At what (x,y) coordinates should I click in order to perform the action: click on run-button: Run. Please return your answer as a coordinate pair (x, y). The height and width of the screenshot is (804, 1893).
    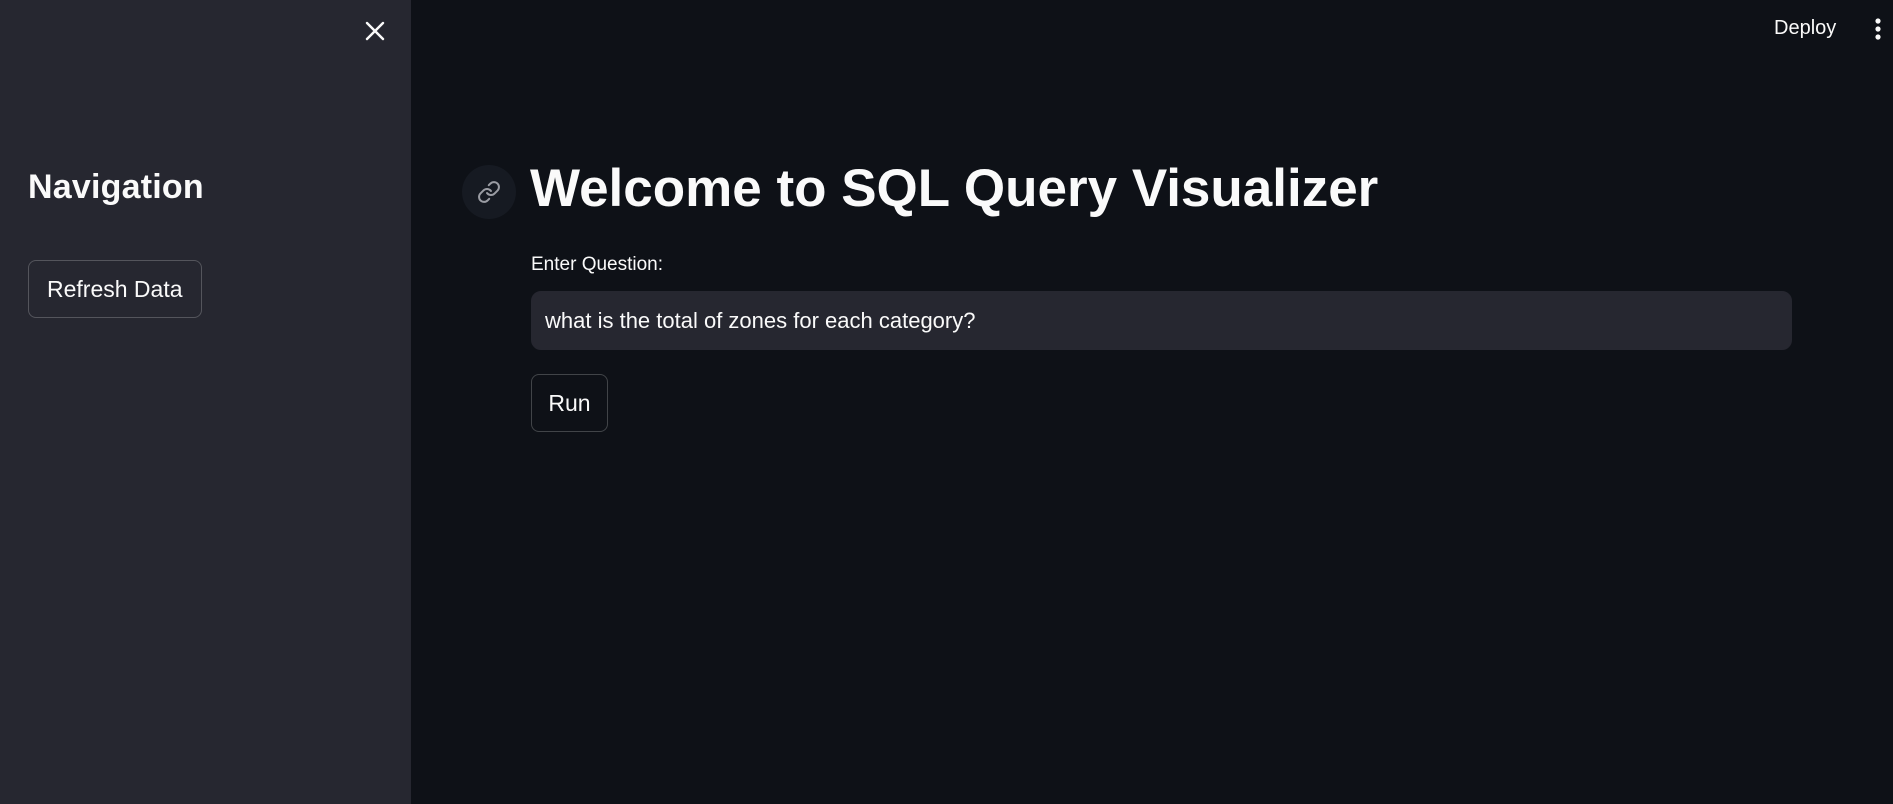
    Looking at the image, I should click on (569, 403).